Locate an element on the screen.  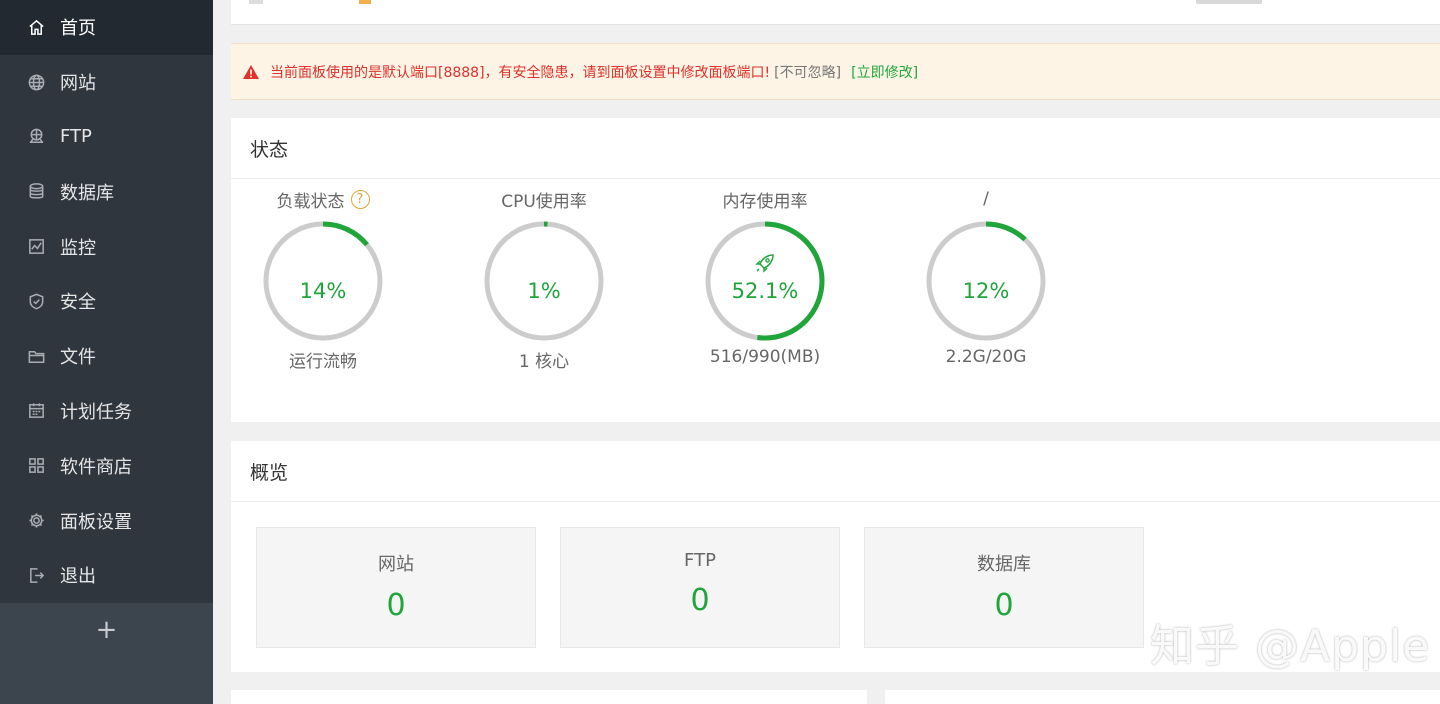
overview-card-ftp: FTP 0 is located at coordinates (700, 587).